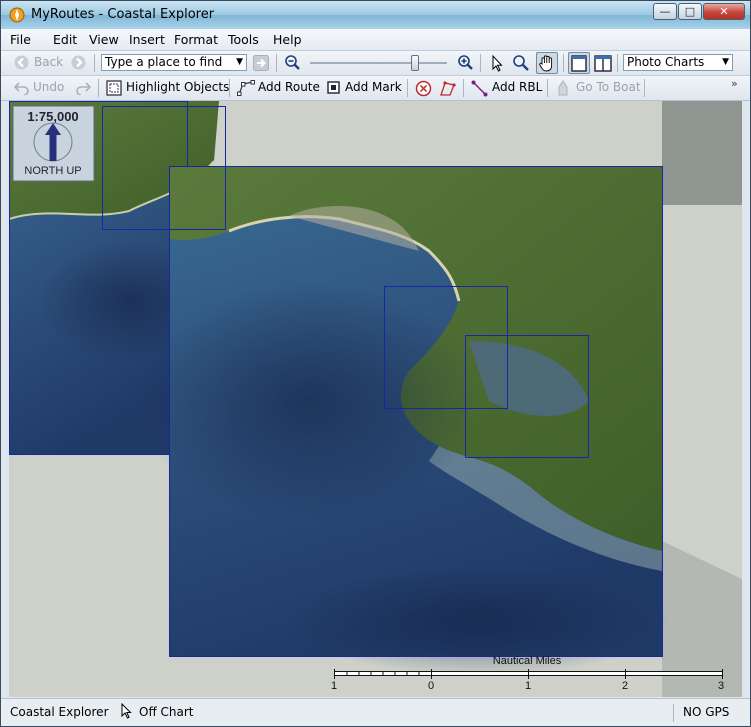 This screenshot has height=727, width=751. Describe the element at coordinates (625, 686) in the screenshot. I see `scale-tick-label: 2` at that location.